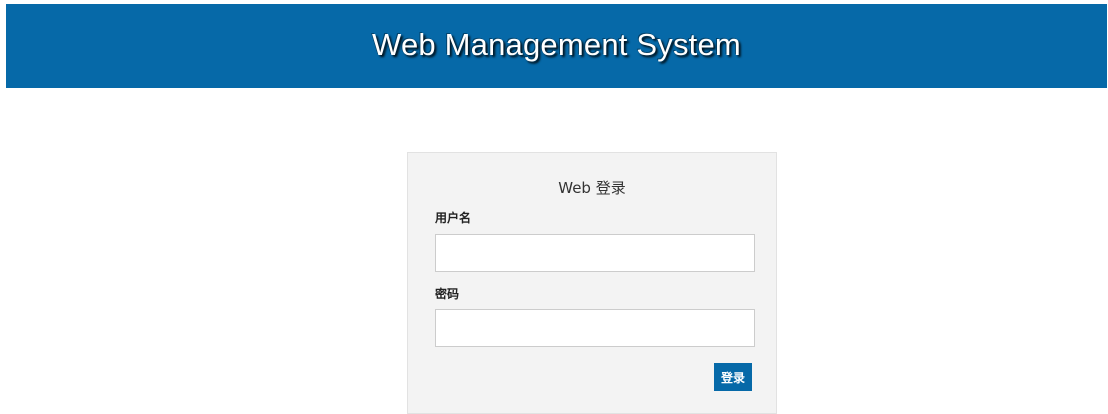 This screenshot has height=414, width=1108. I want to click on username-label: 用户名, so click(453, 218).